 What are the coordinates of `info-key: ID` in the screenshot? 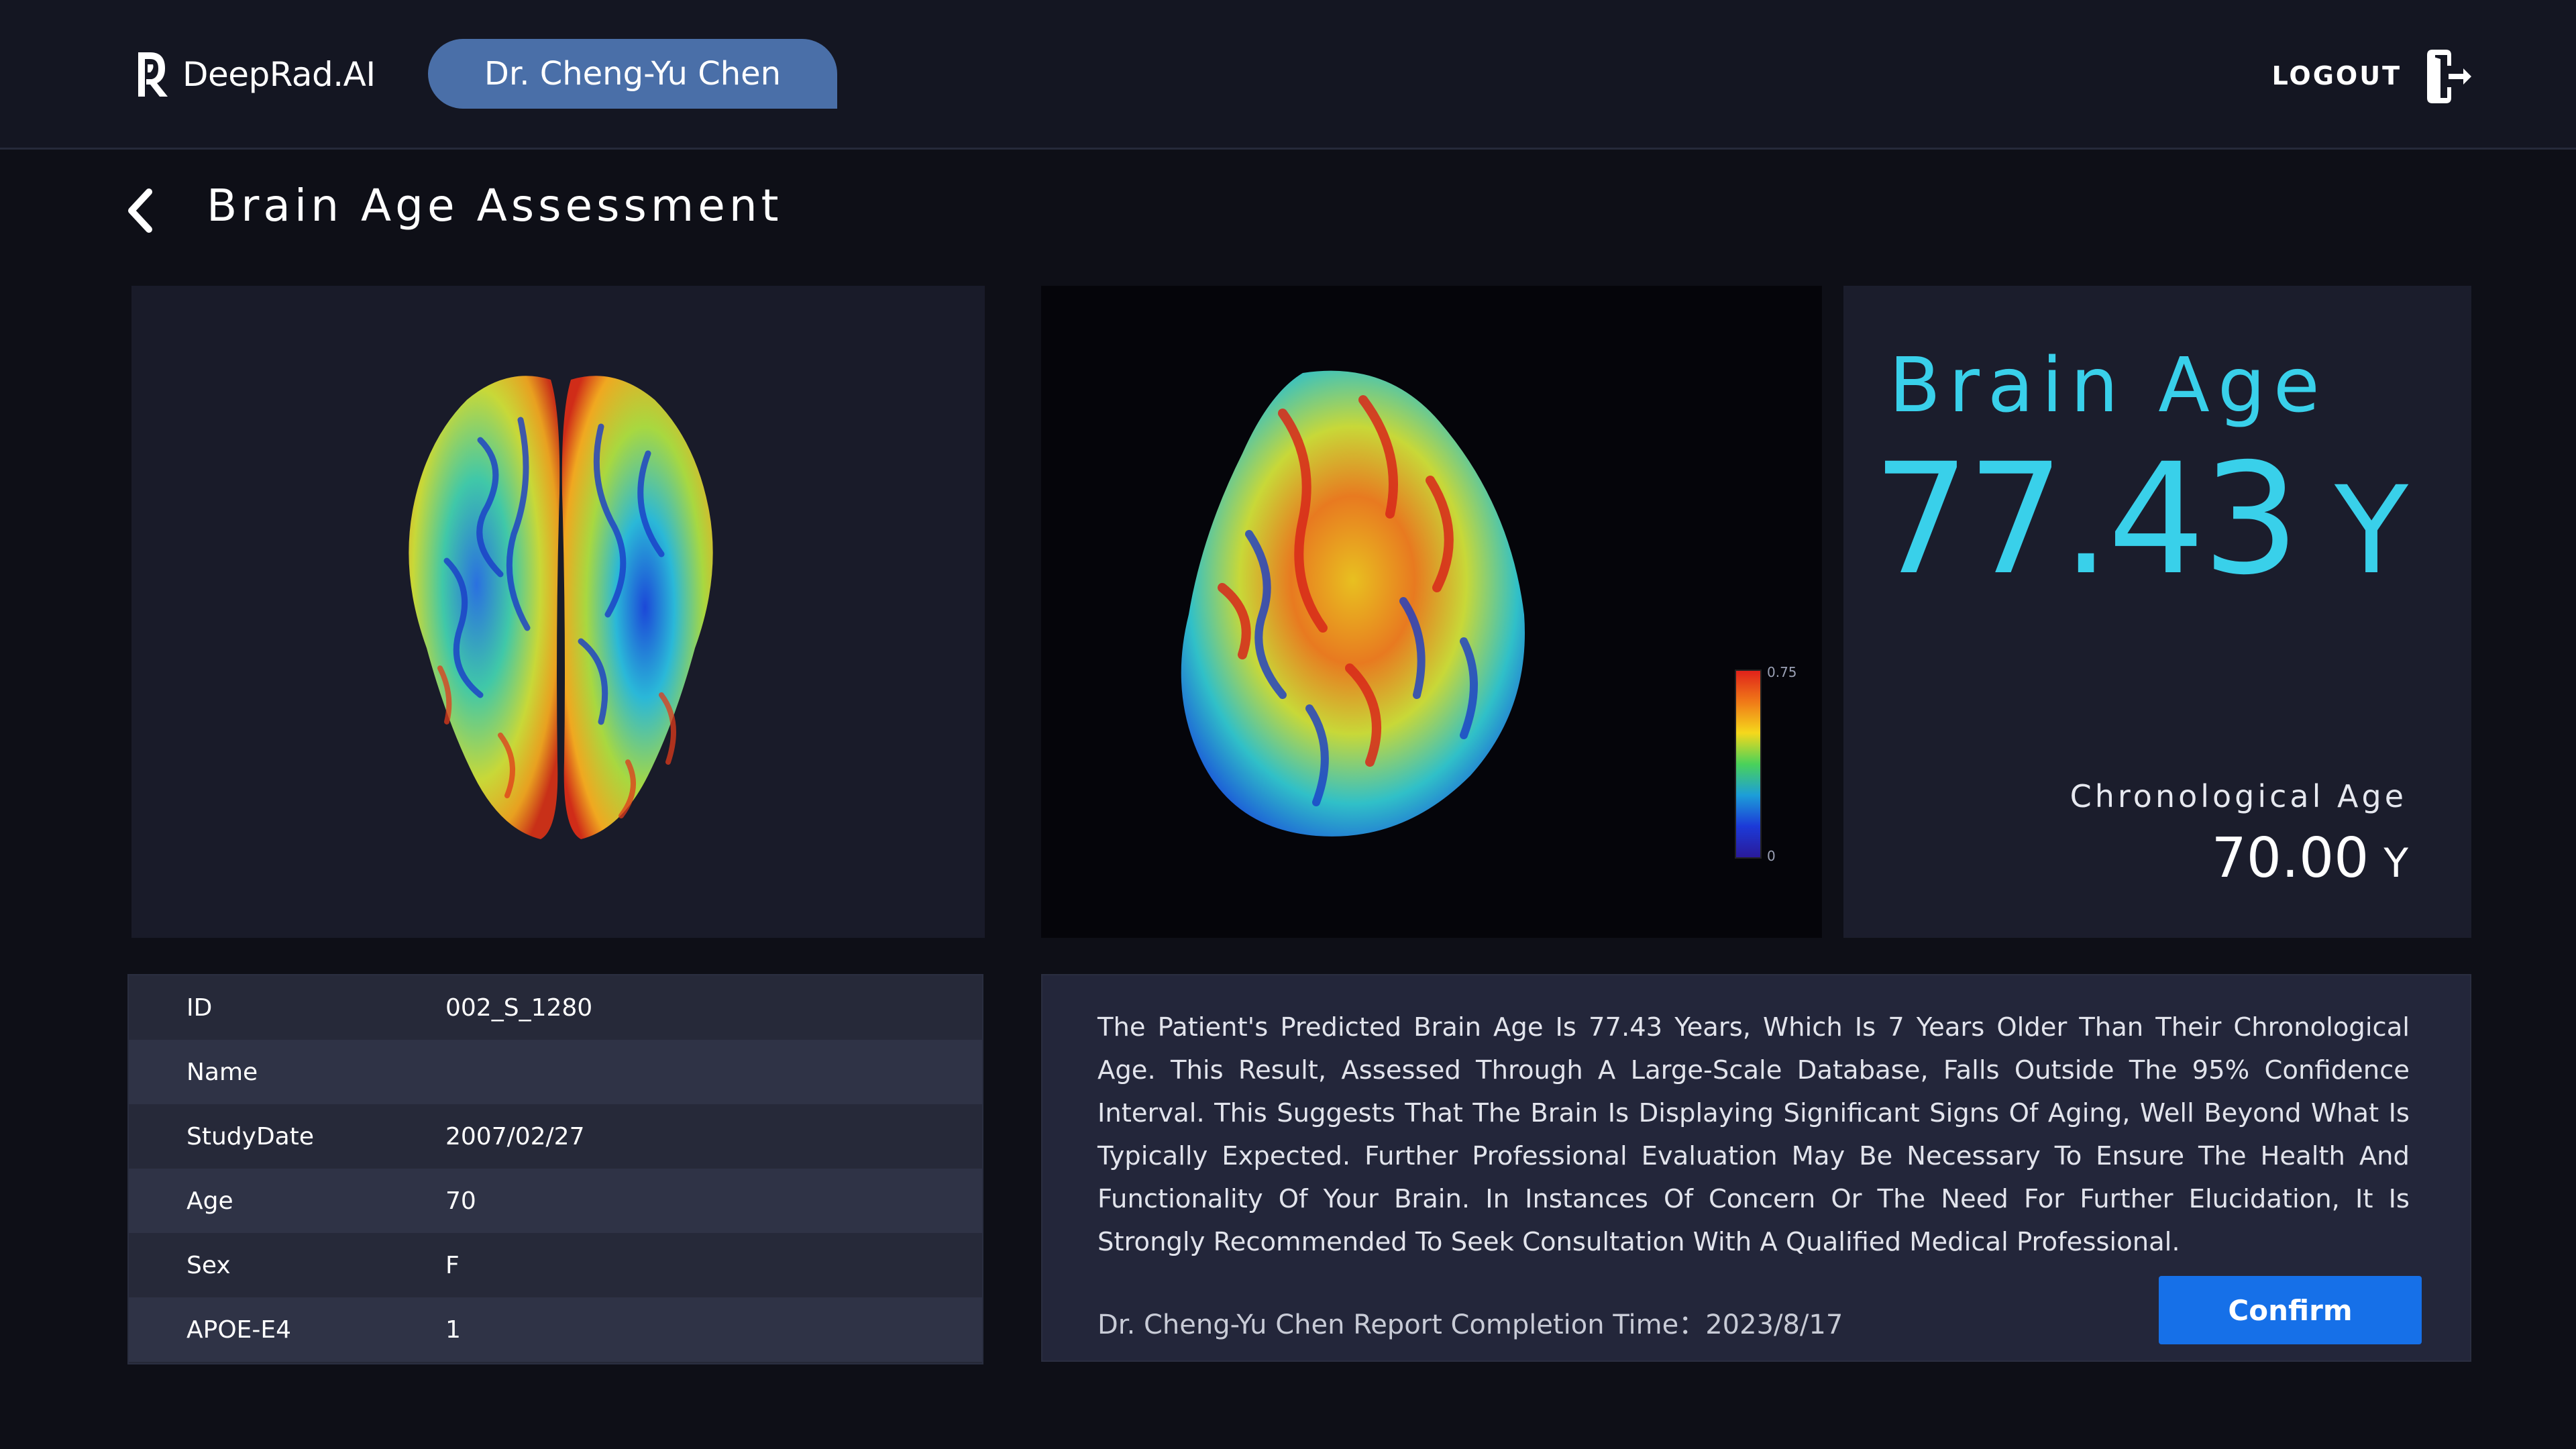 It's located at (199, 1008).